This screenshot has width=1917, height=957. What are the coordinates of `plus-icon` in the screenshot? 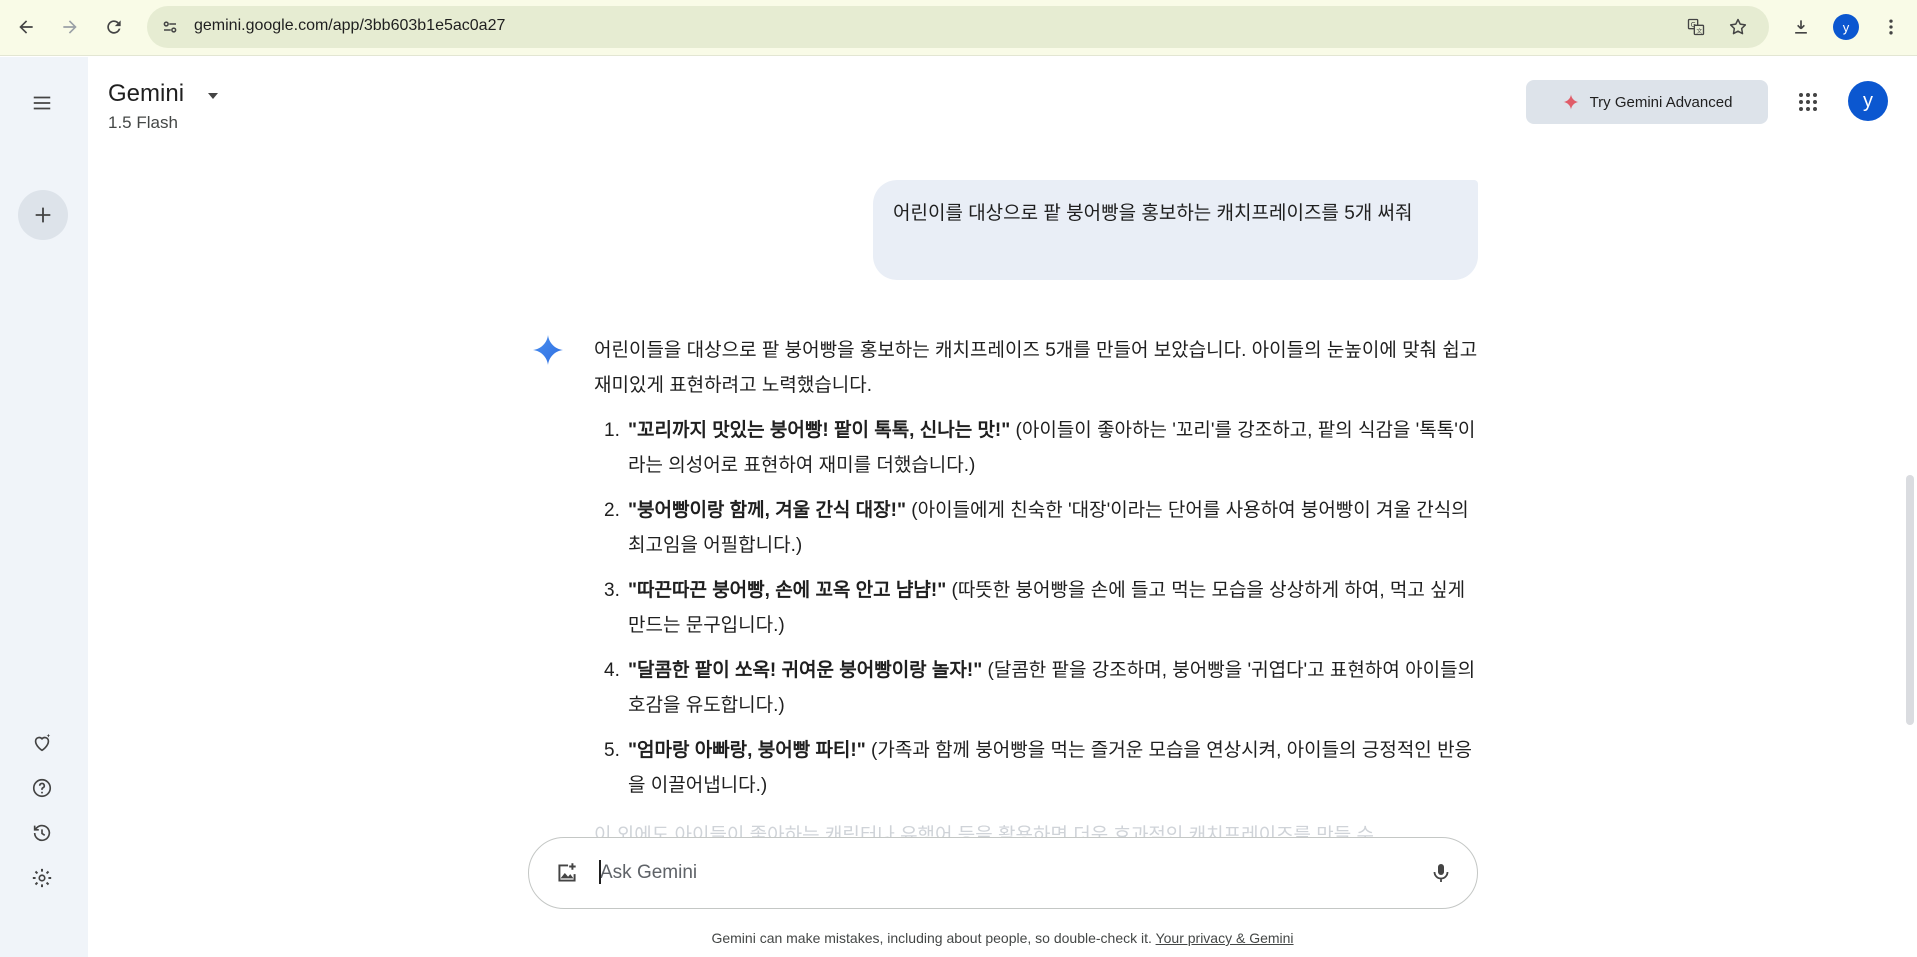 It's located at (43, 215).